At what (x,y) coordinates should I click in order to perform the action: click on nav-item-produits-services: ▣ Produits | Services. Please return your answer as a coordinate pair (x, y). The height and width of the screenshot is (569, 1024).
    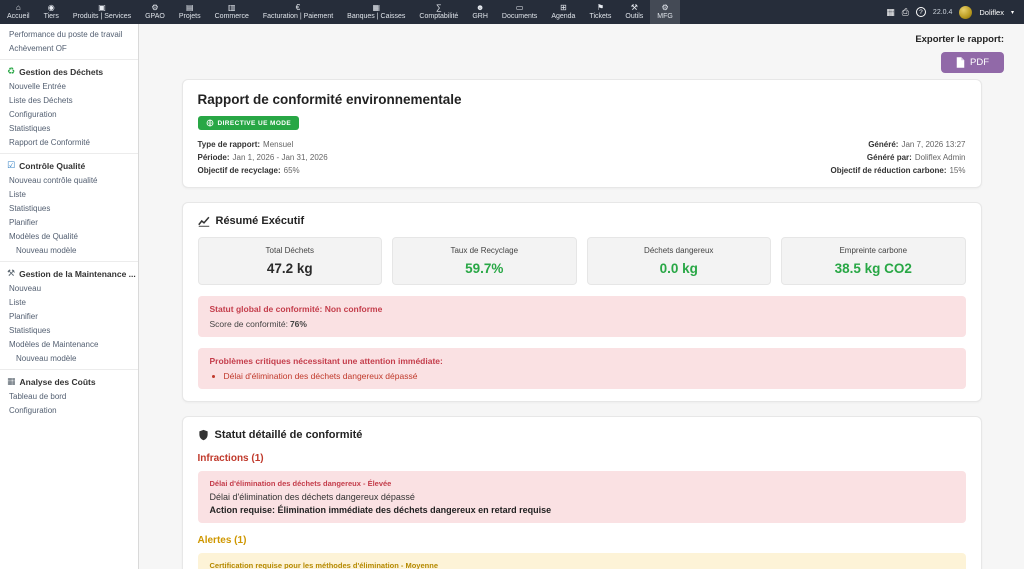
    Looking at the image, I should click on (102, 12).